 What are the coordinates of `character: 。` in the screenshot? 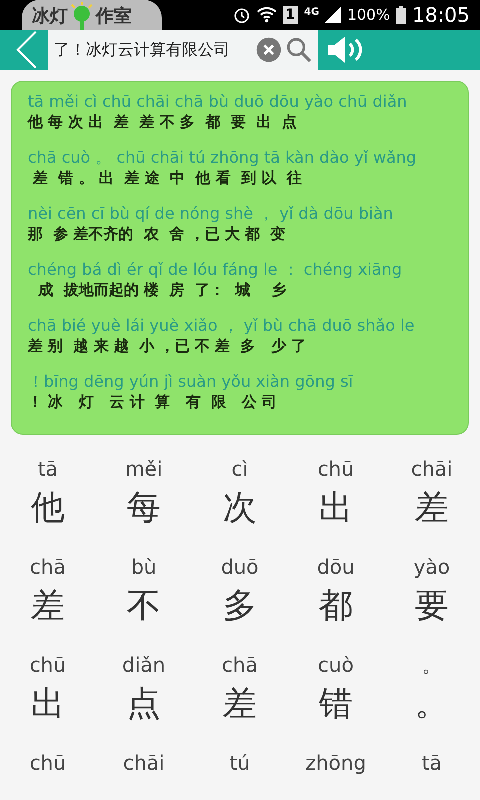 It's located at (432, 704).